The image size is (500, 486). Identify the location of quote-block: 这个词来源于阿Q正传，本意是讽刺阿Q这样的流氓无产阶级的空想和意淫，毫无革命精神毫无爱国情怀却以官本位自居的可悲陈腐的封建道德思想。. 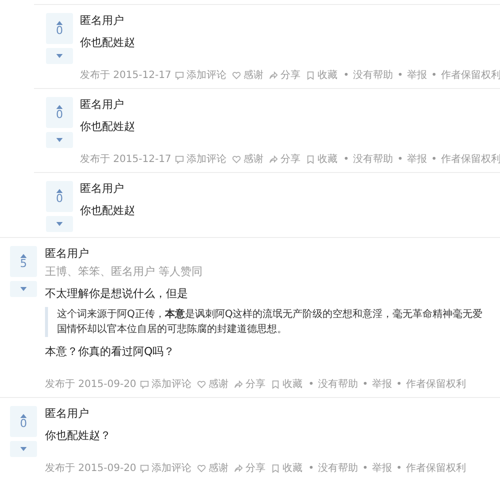
(265, 322).